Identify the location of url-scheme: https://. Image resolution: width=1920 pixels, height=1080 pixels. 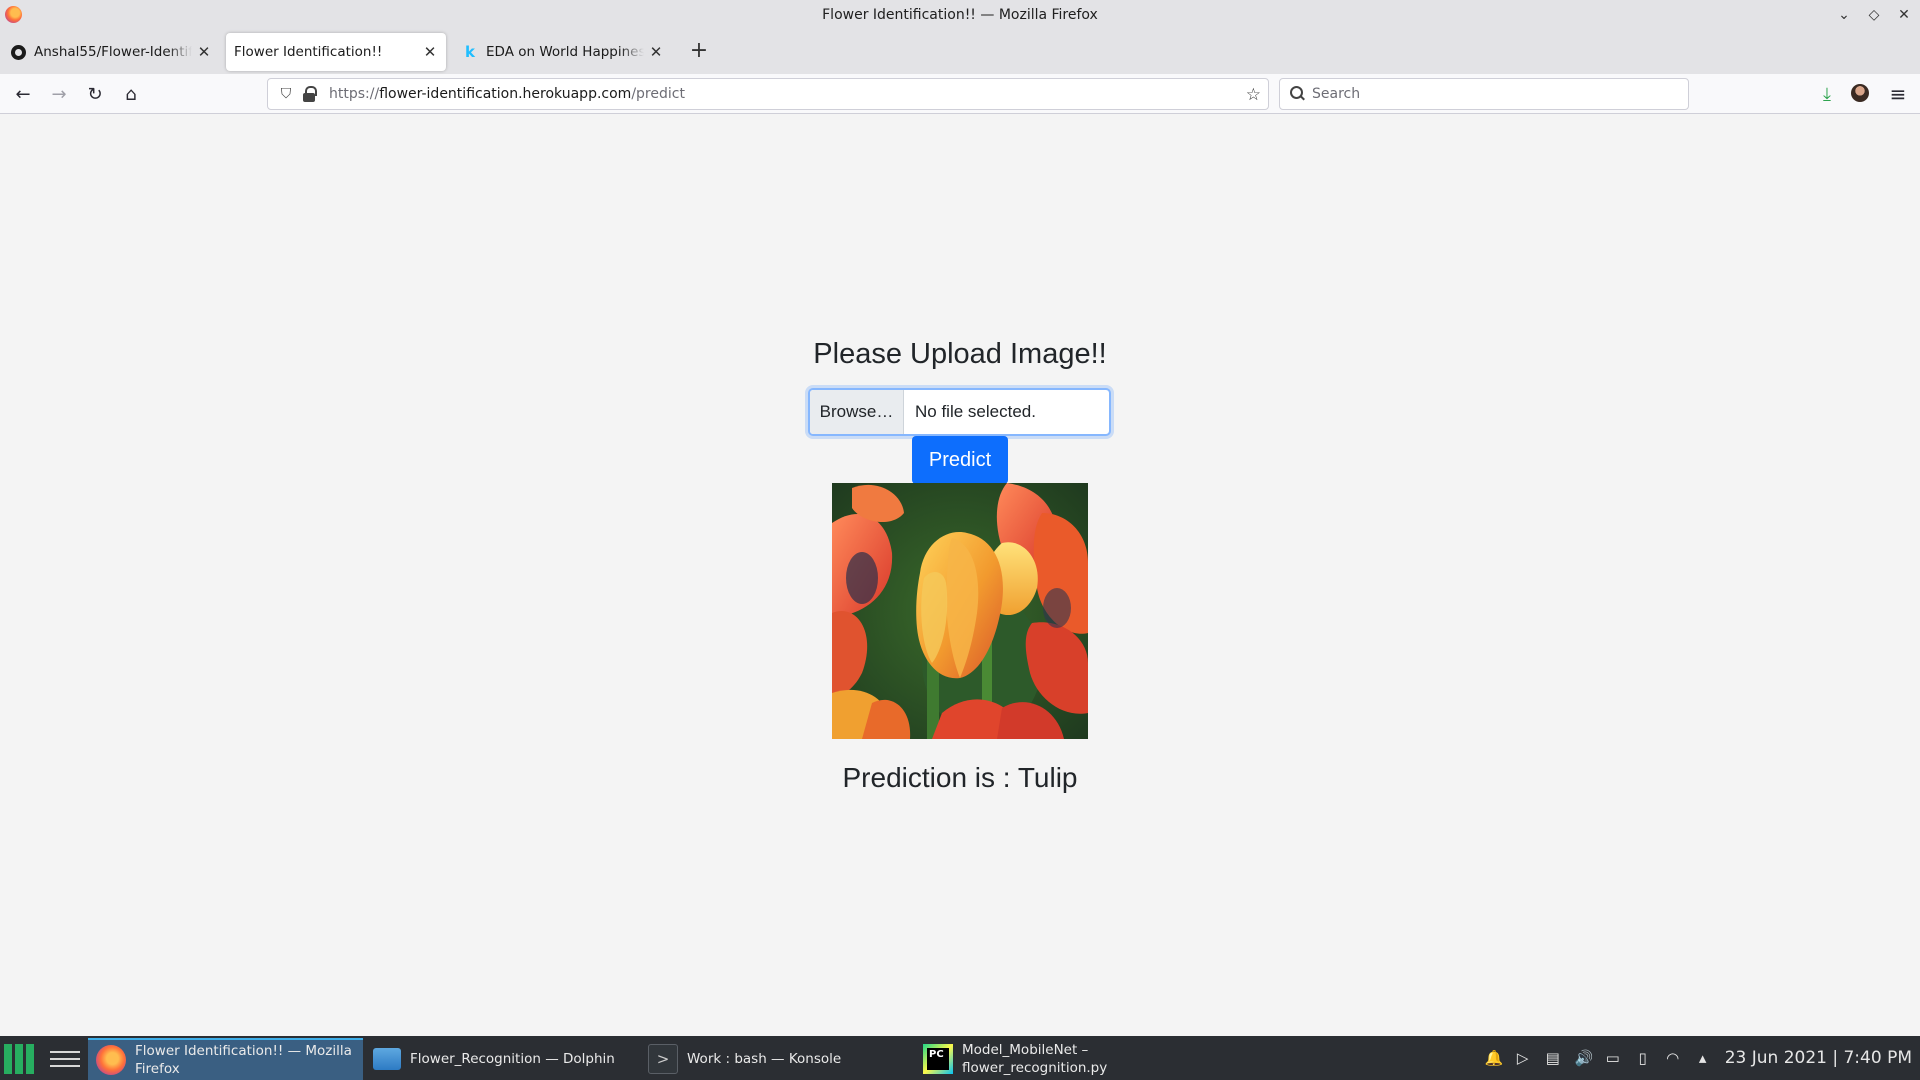
(354, 94).